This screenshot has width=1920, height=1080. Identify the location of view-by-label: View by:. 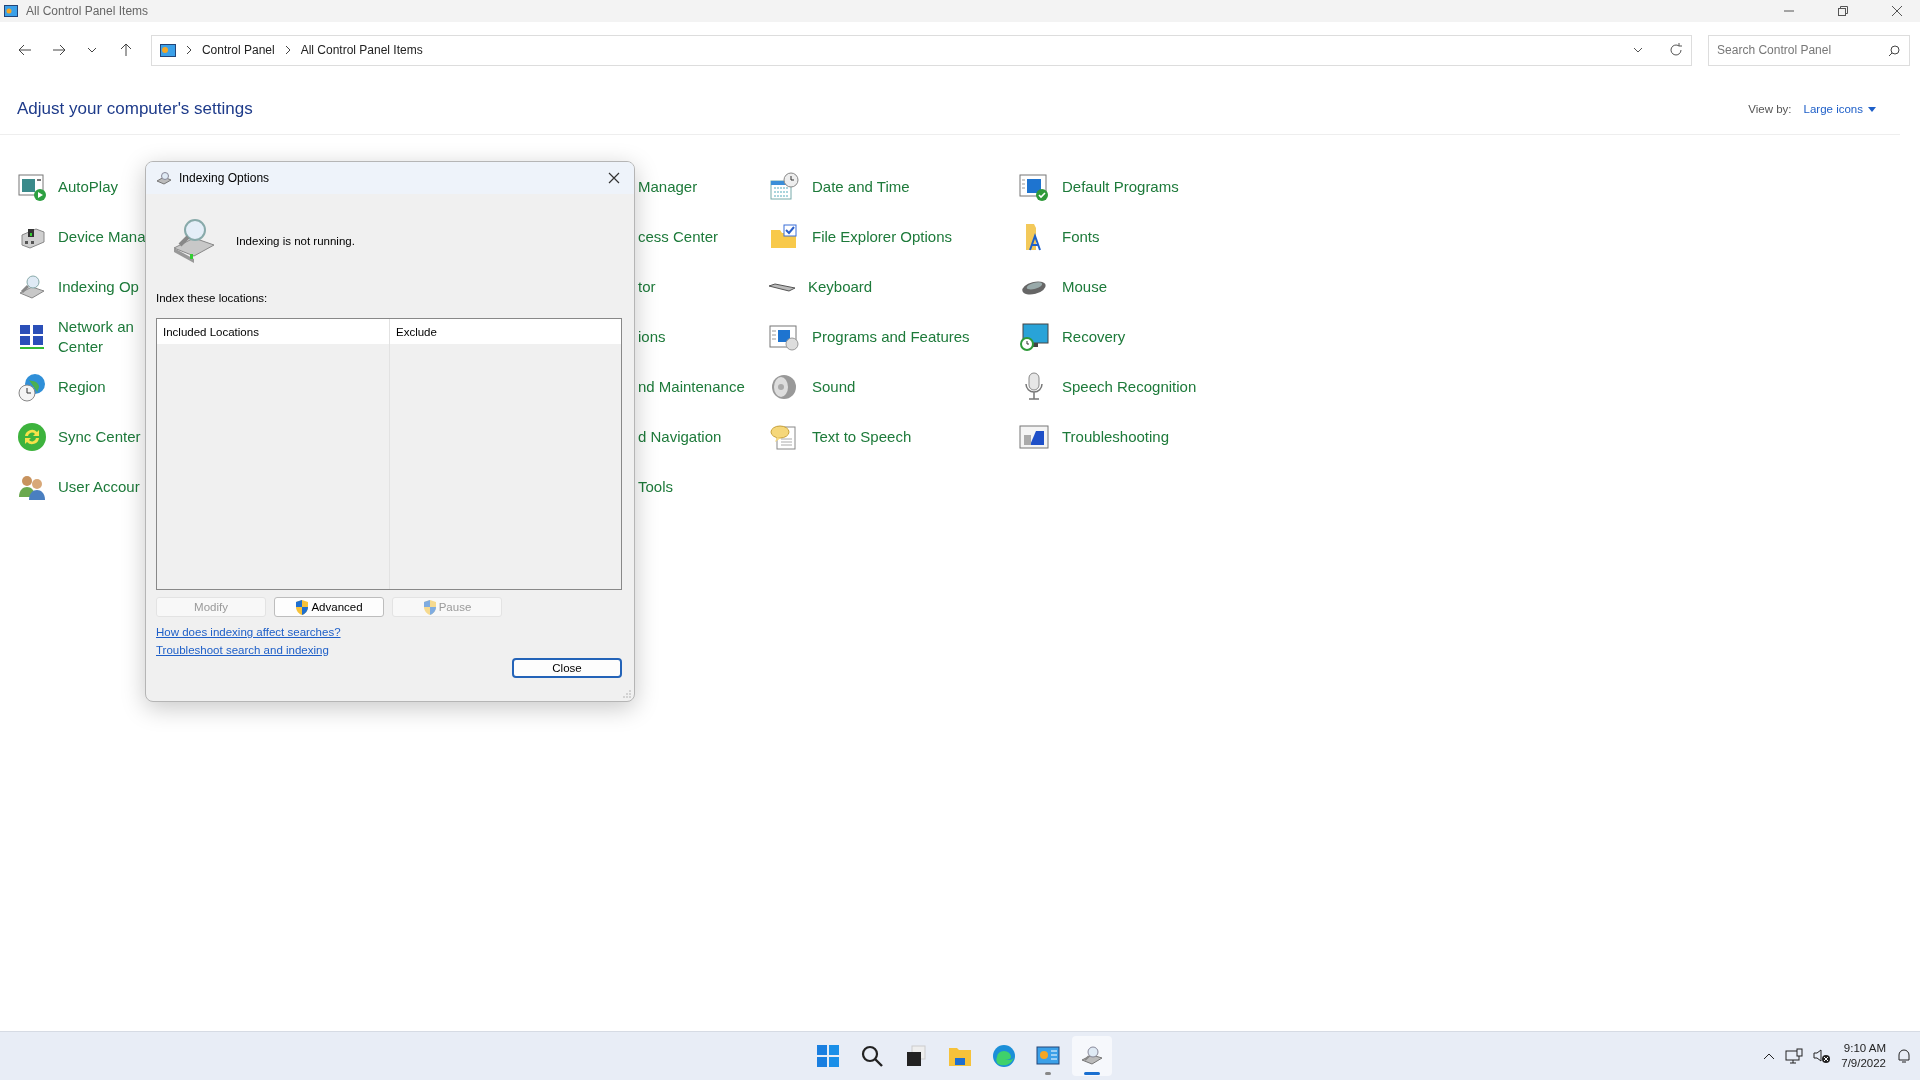
(1770, 109).